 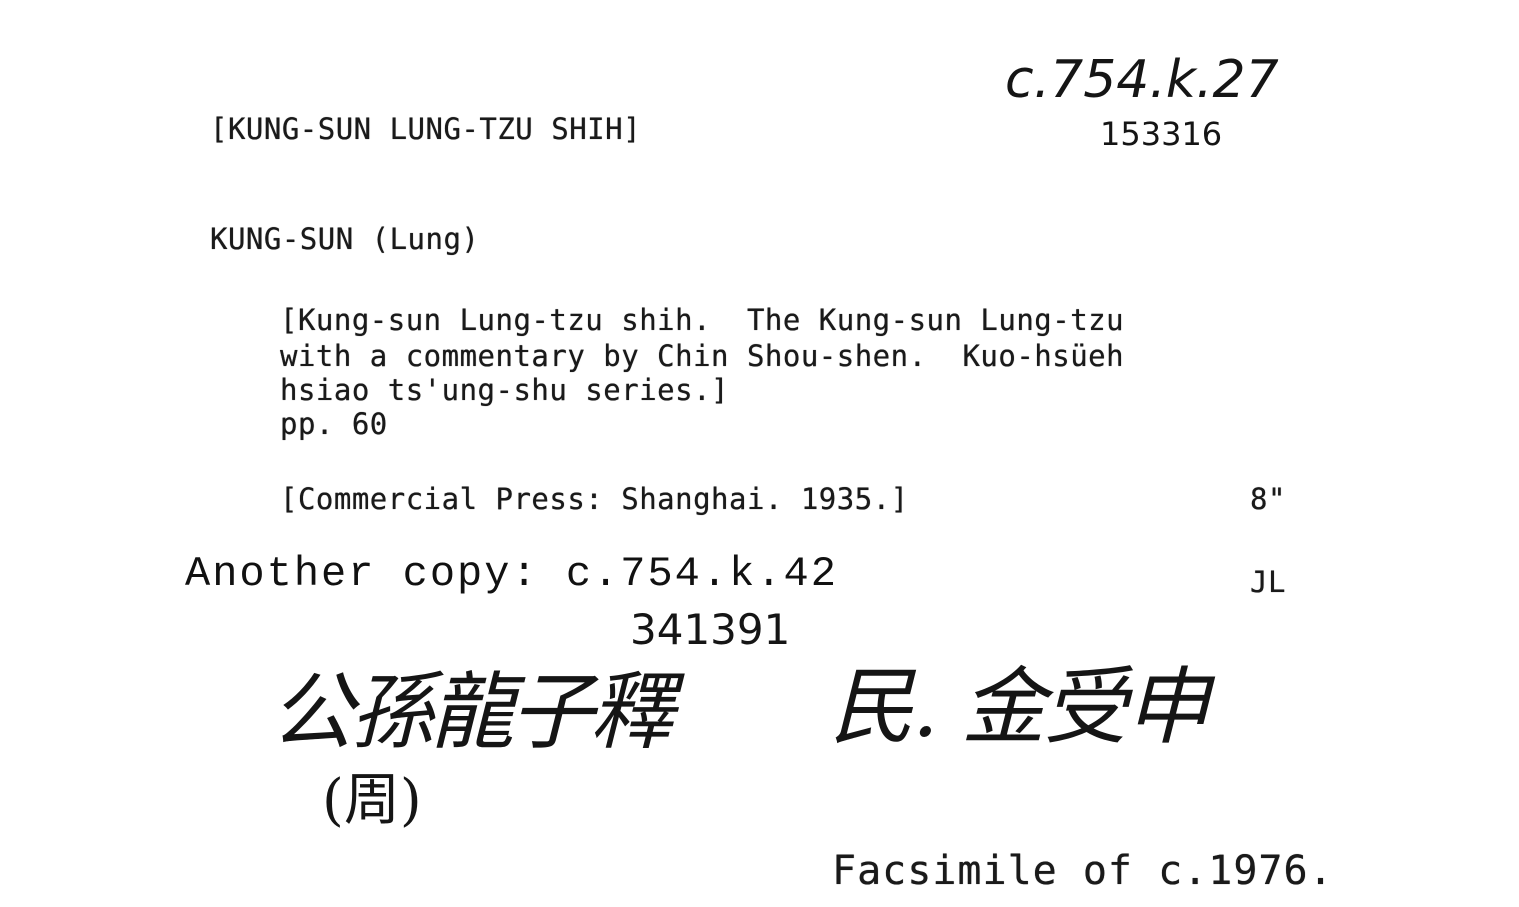 What do you see at coordinates (1019, 707) in the screenshot?
I see `chinese-author: 民. 金受申` at bounding box center [1019, 707].